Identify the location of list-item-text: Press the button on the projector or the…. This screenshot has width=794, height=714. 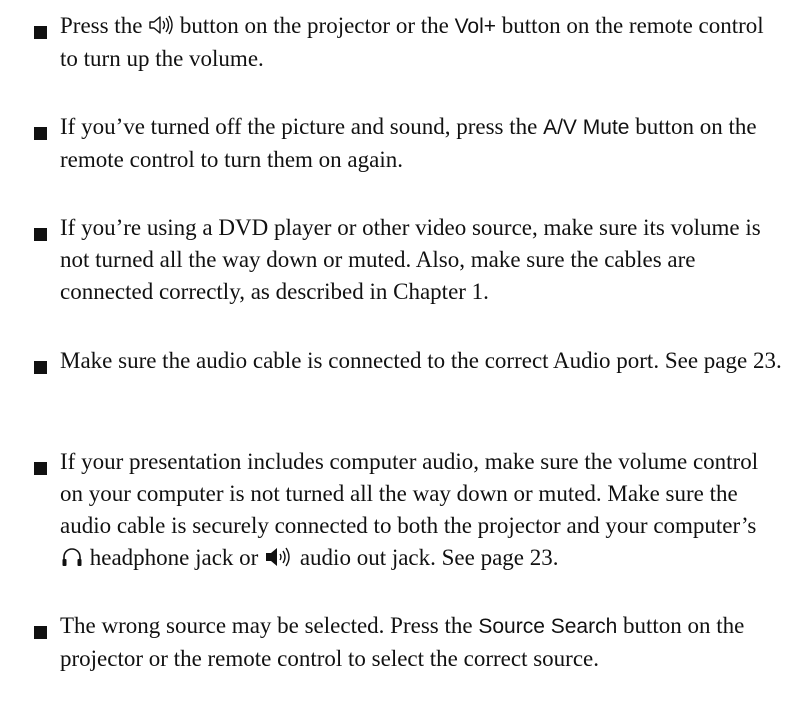
(423, 42).